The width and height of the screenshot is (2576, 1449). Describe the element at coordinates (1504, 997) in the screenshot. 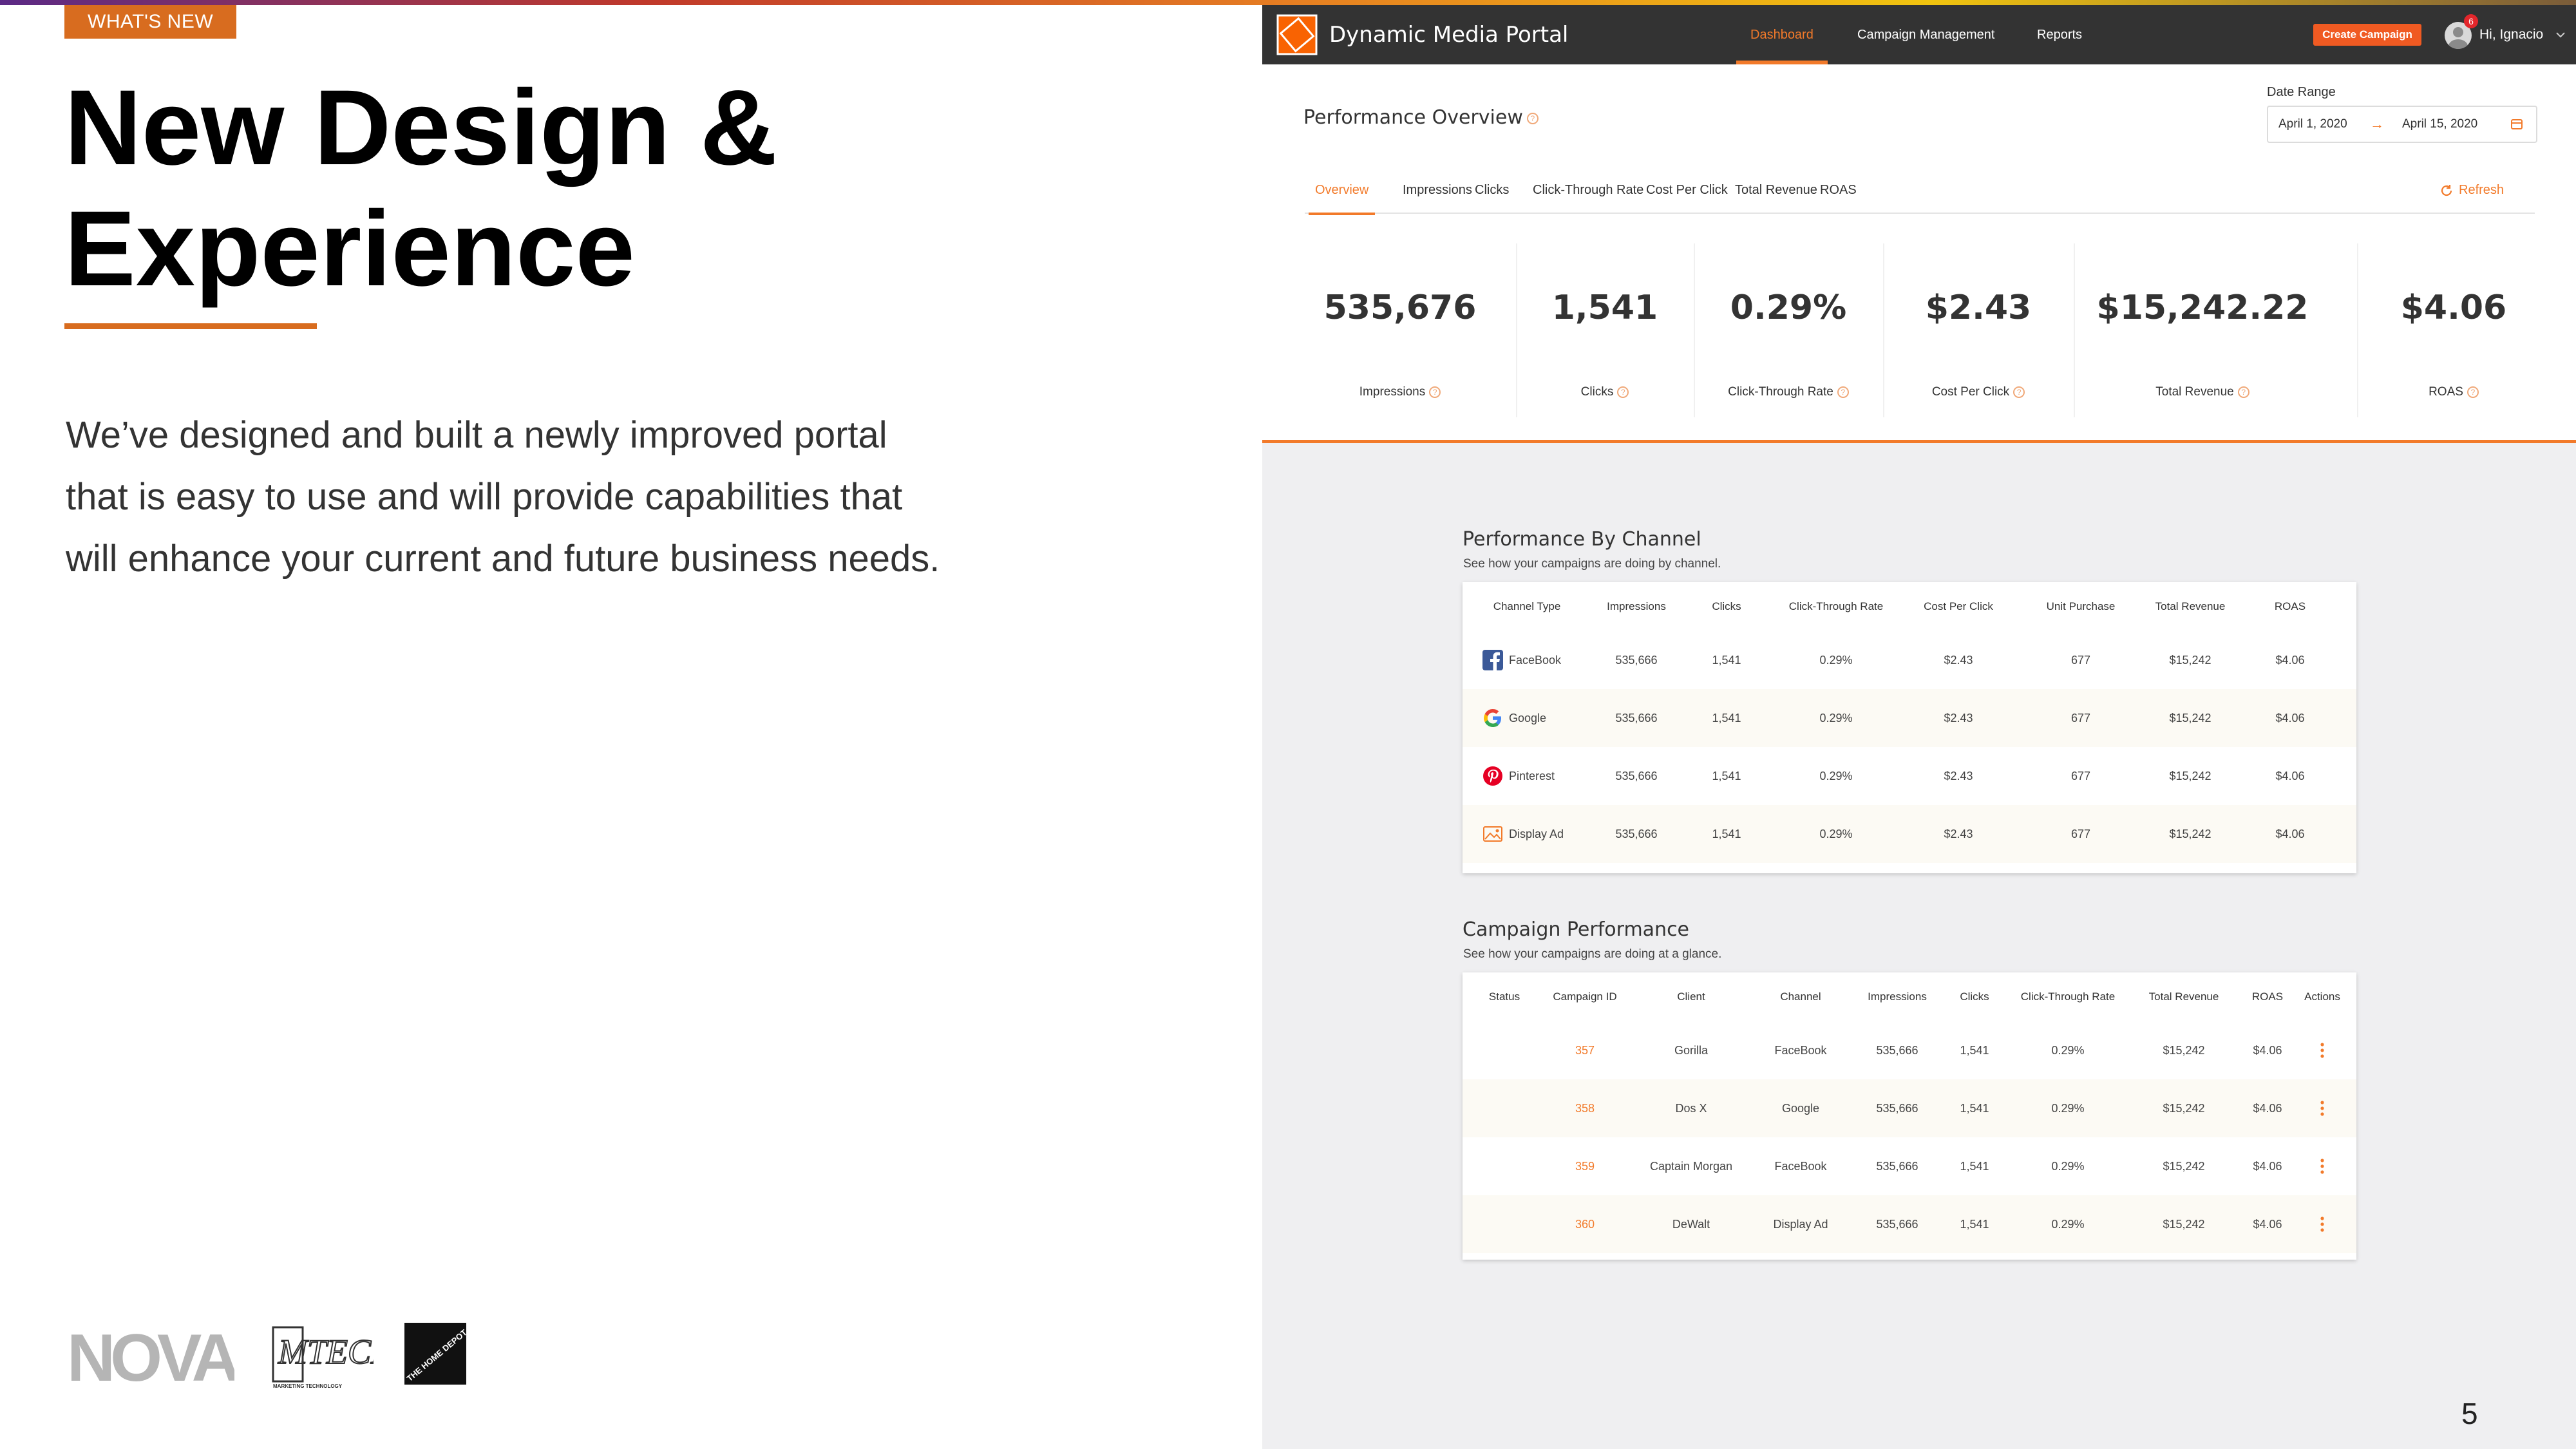

I see `th-status: Status` at that location.